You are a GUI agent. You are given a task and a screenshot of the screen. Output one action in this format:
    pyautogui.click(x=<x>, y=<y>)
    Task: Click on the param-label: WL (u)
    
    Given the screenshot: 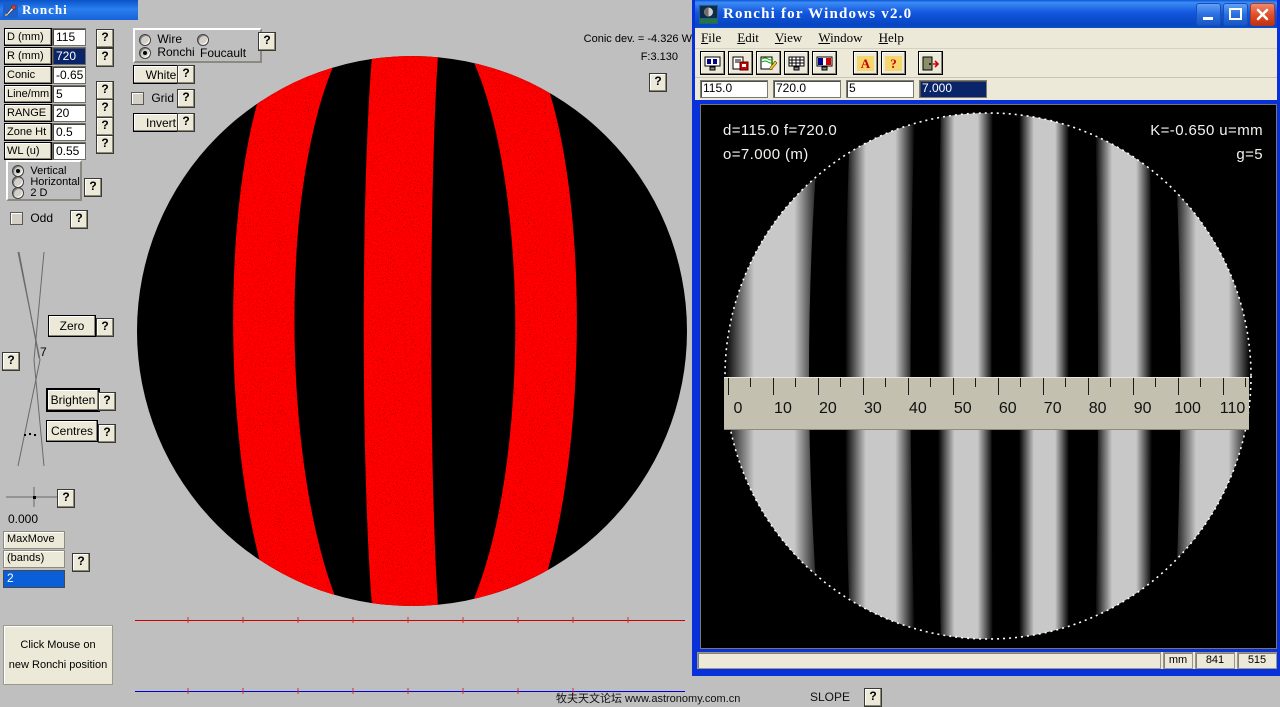 What is the action you would take?
    pyautogui.click(x=28, y=151)
    